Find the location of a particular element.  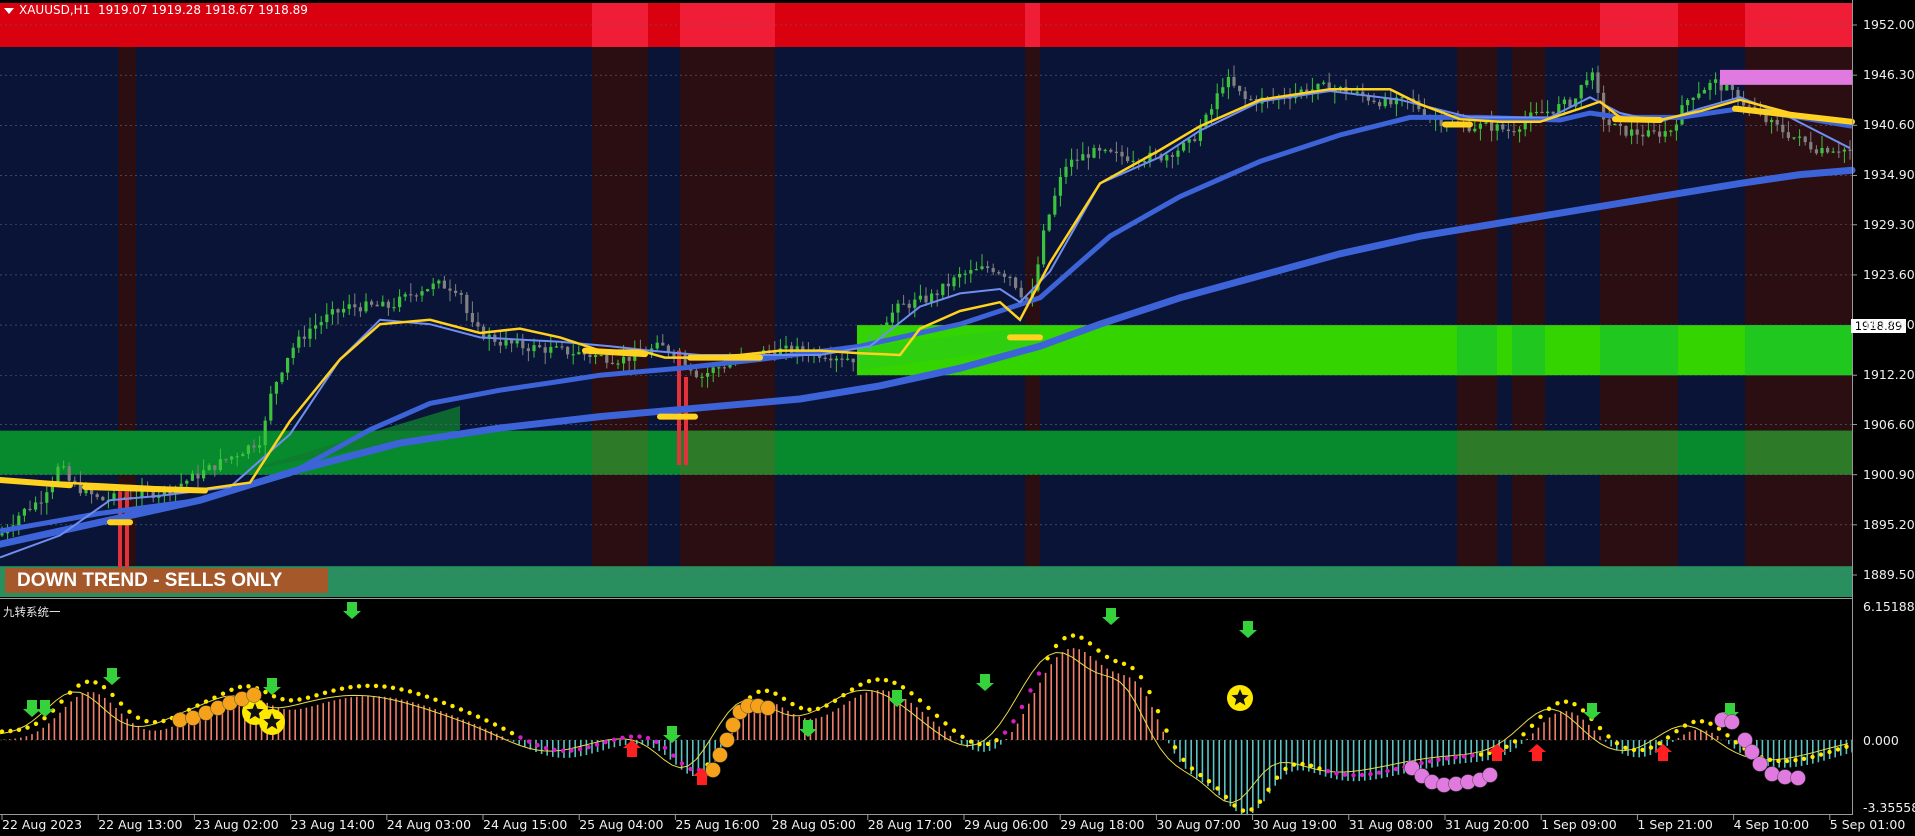

indicator-title: 九转系统一 is located at coordinates (32, 612).